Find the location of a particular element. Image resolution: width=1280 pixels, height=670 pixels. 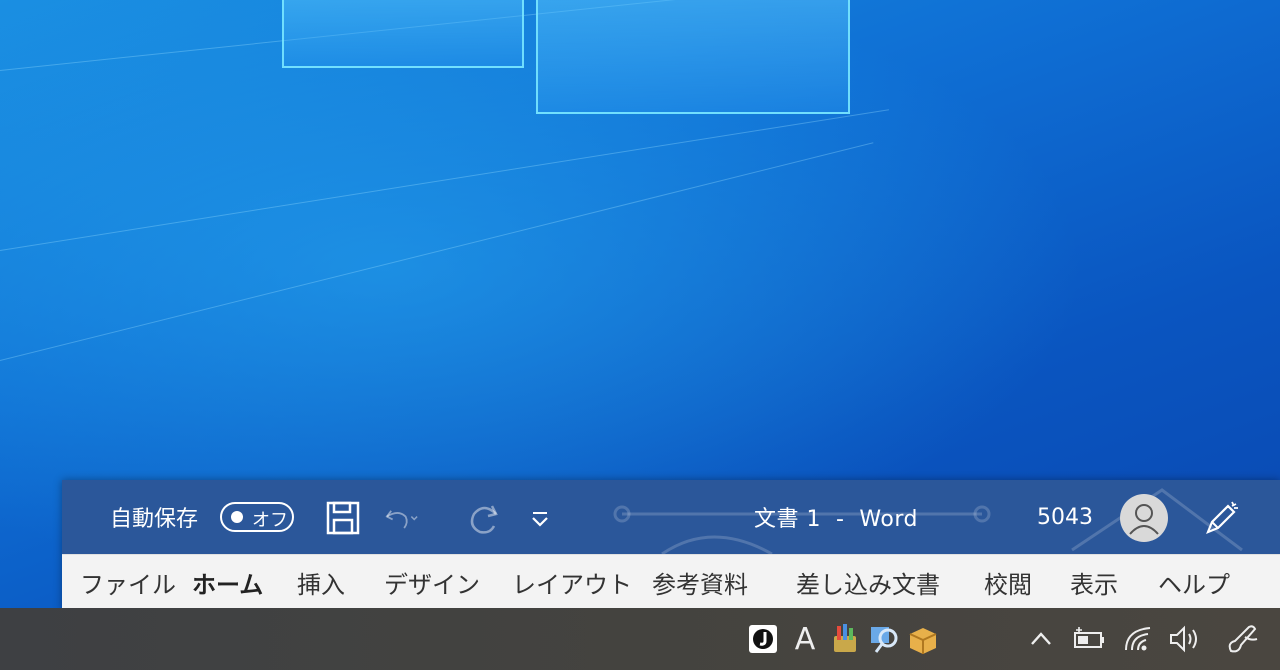

avatar is located at coordinates (1144, 518).